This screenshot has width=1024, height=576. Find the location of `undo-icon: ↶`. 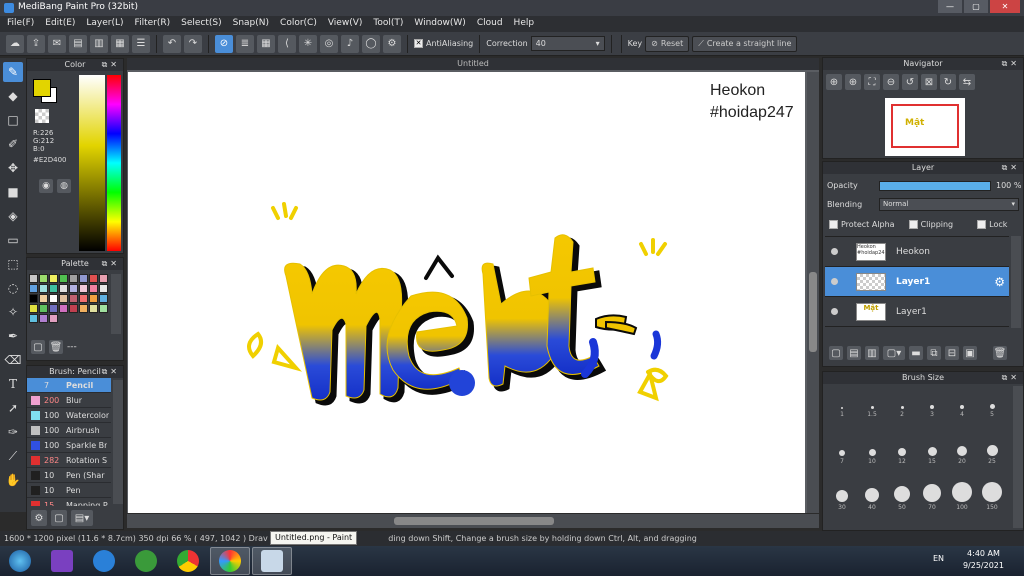

undo-icon: ↶ is located at coordinates (172, 43).